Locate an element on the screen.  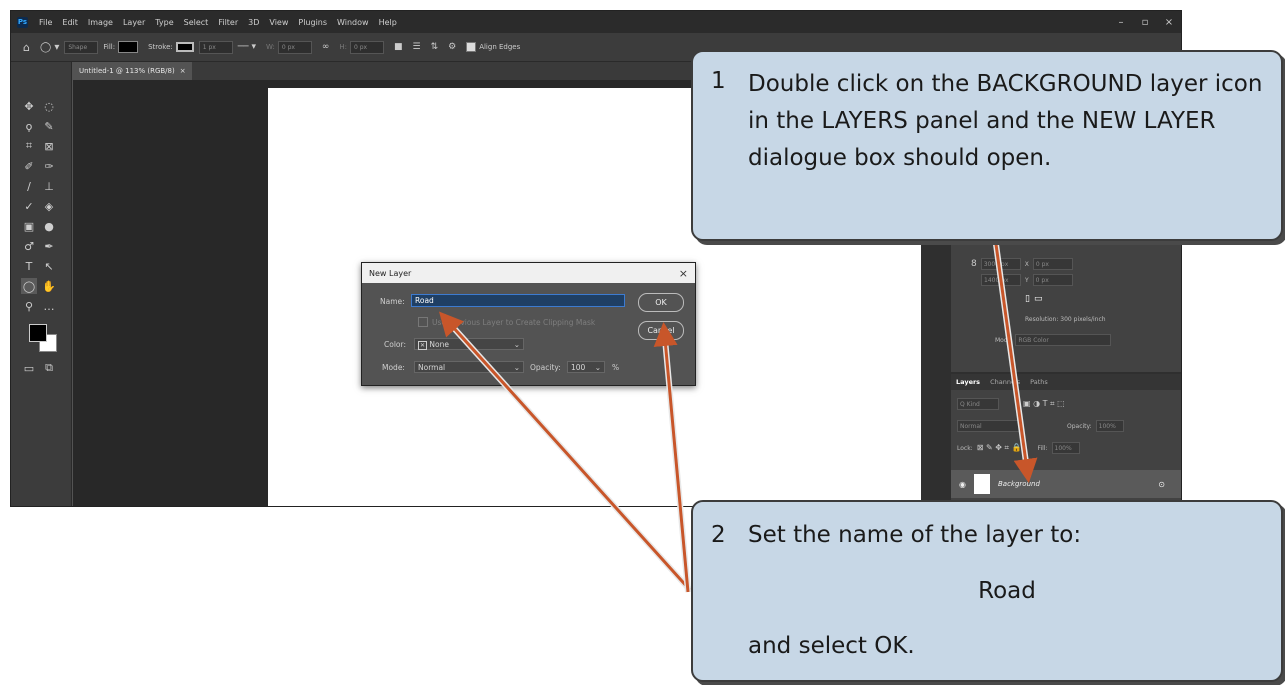
fill-label: Fill: is located at coordinates (109, 47).